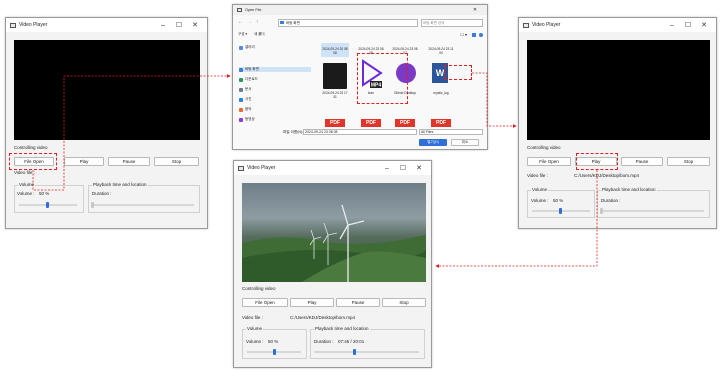 This screenshot has height=372, width=721. What do you see at coordinates (516, 219) in the screenshot?
I see `arrow-to-playing` at bounding box center [516, 219].